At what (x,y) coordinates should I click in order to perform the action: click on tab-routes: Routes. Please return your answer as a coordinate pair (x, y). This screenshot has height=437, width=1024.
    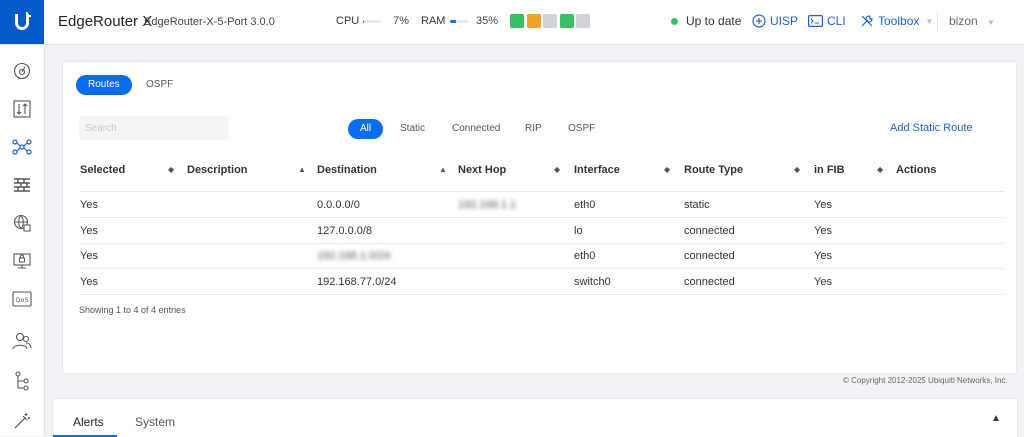
    Looking at the image, I should click on (104, 85).